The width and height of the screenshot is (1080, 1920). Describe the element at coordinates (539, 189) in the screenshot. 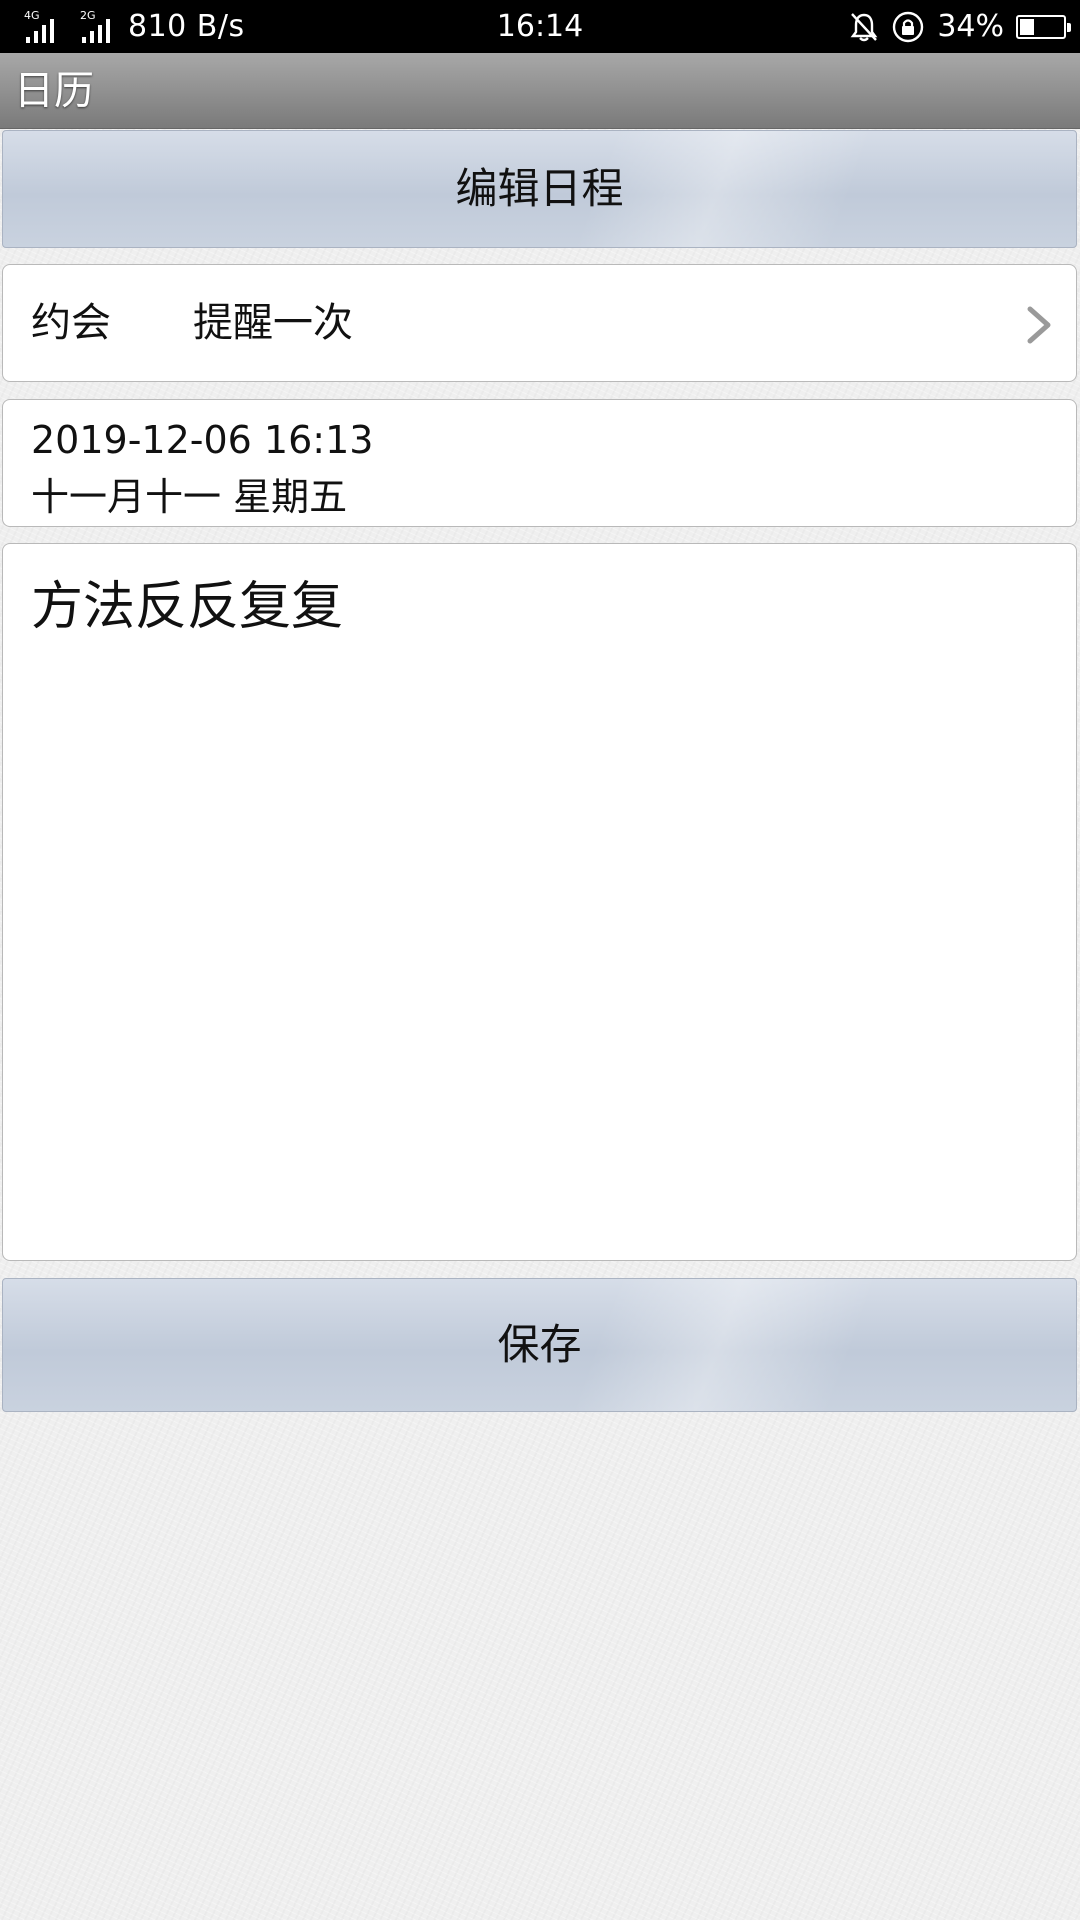

I see `page-title: 编辑日程` at that location.